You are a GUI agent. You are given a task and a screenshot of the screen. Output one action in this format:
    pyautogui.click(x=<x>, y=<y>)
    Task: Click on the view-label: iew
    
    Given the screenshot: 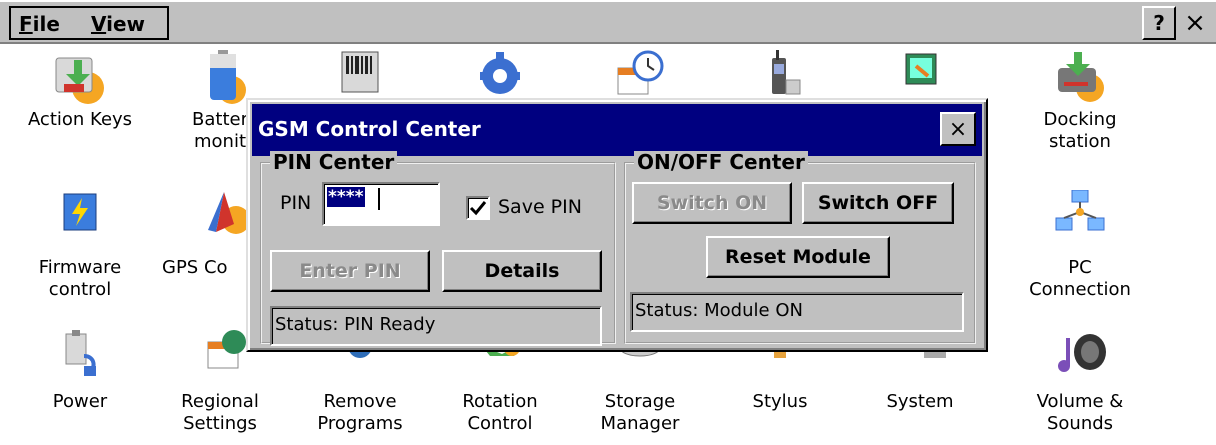 What is the action you would take?
    pyautogui.click(x=126, y=24)
    